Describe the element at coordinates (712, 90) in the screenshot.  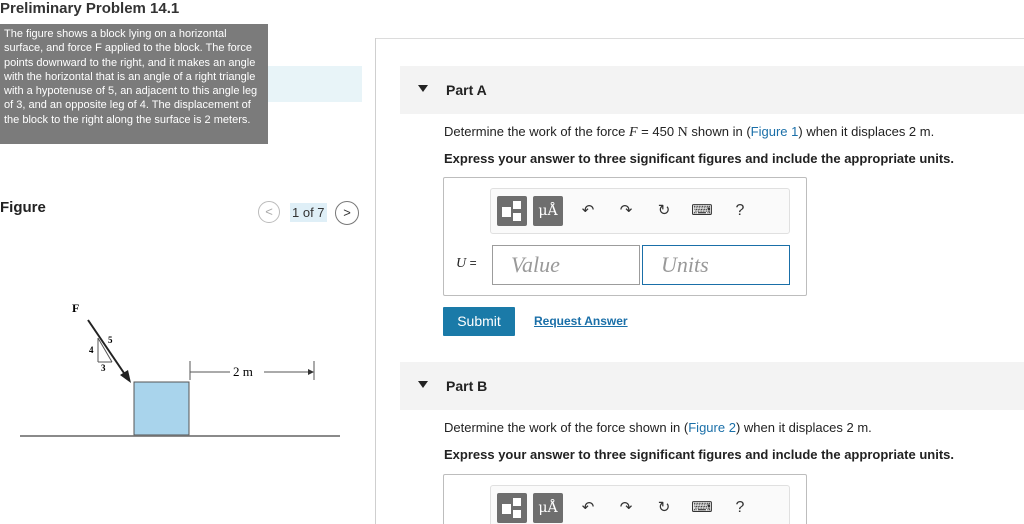
I see `part-a-header: Part A` at that location.